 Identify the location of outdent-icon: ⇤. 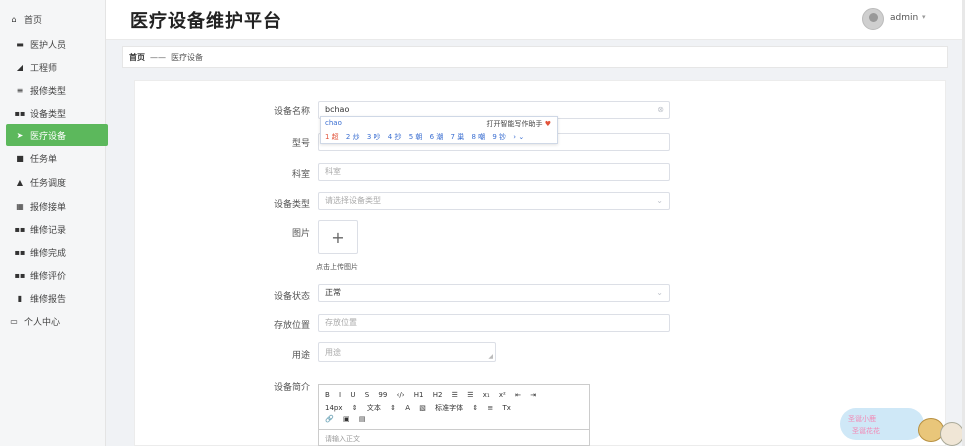
(518, 395).